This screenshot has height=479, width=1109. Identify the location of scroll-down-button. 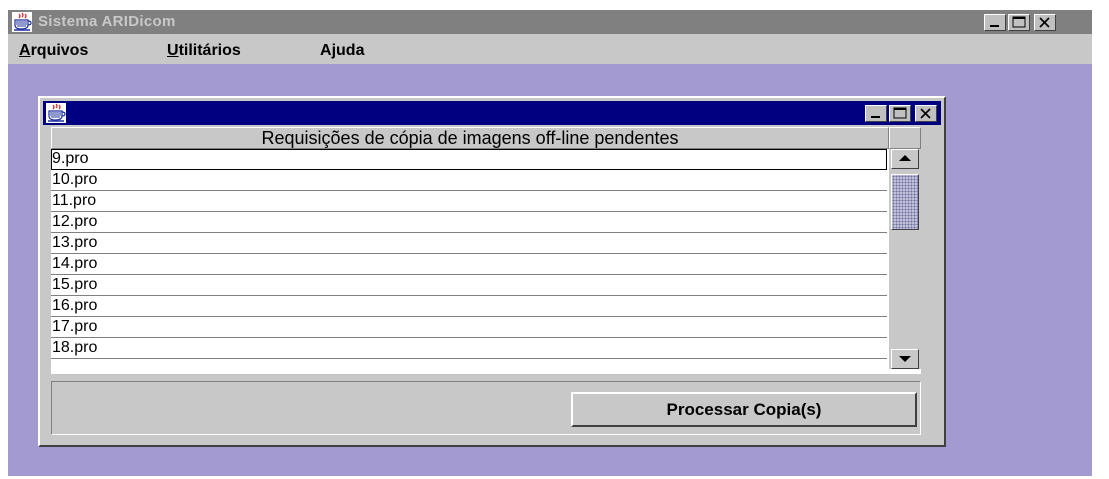
(905, 359).